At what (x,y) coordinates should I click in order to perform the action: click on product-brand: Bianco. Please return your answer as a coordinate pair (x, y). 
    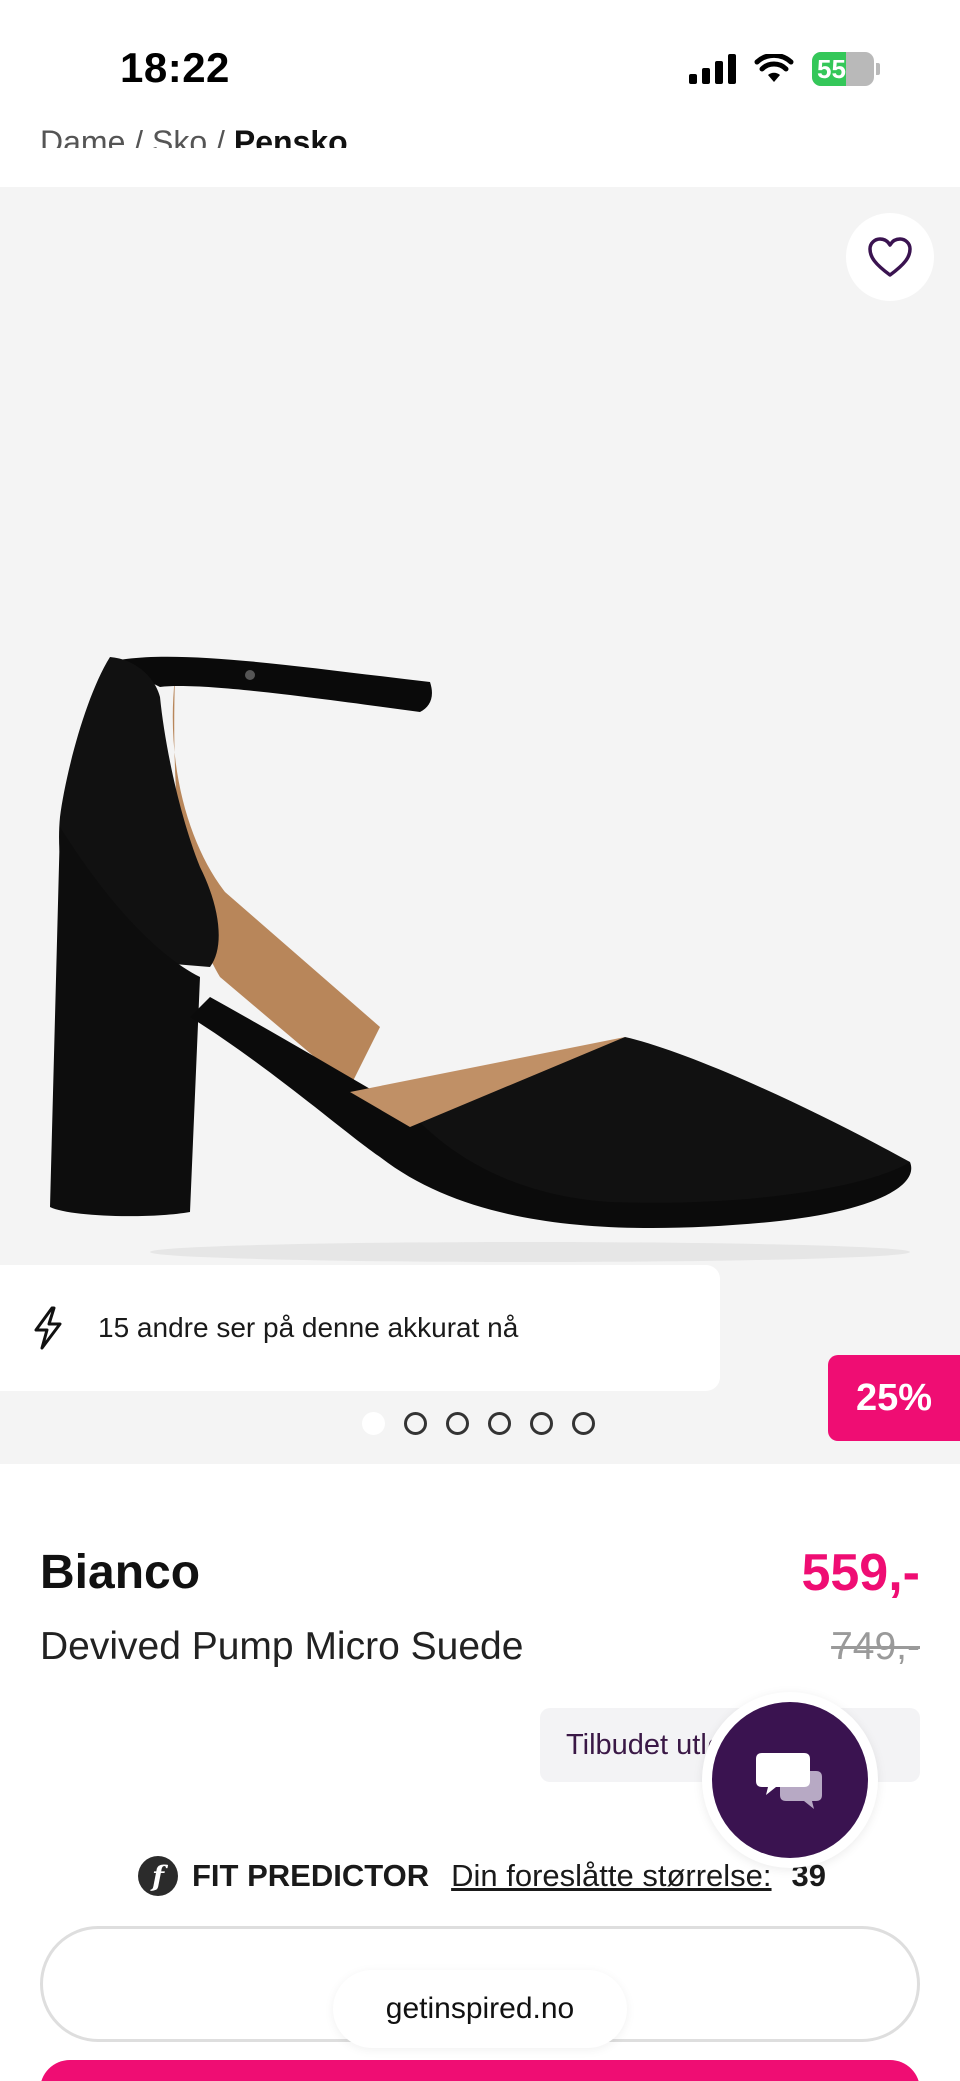
    Looking at the image, I should click on (120, 1572).